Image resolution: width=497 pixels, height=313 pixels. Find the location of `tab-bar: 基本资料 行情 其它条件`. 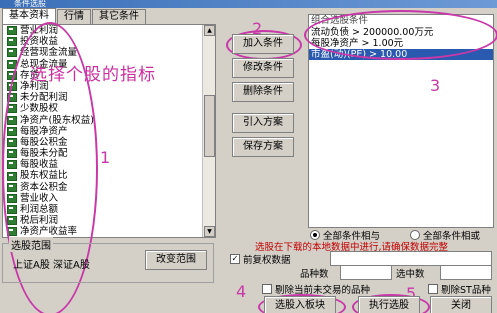

tab-bar: 基本资料 行情 其它条件 is located at coordinates (74, 16).